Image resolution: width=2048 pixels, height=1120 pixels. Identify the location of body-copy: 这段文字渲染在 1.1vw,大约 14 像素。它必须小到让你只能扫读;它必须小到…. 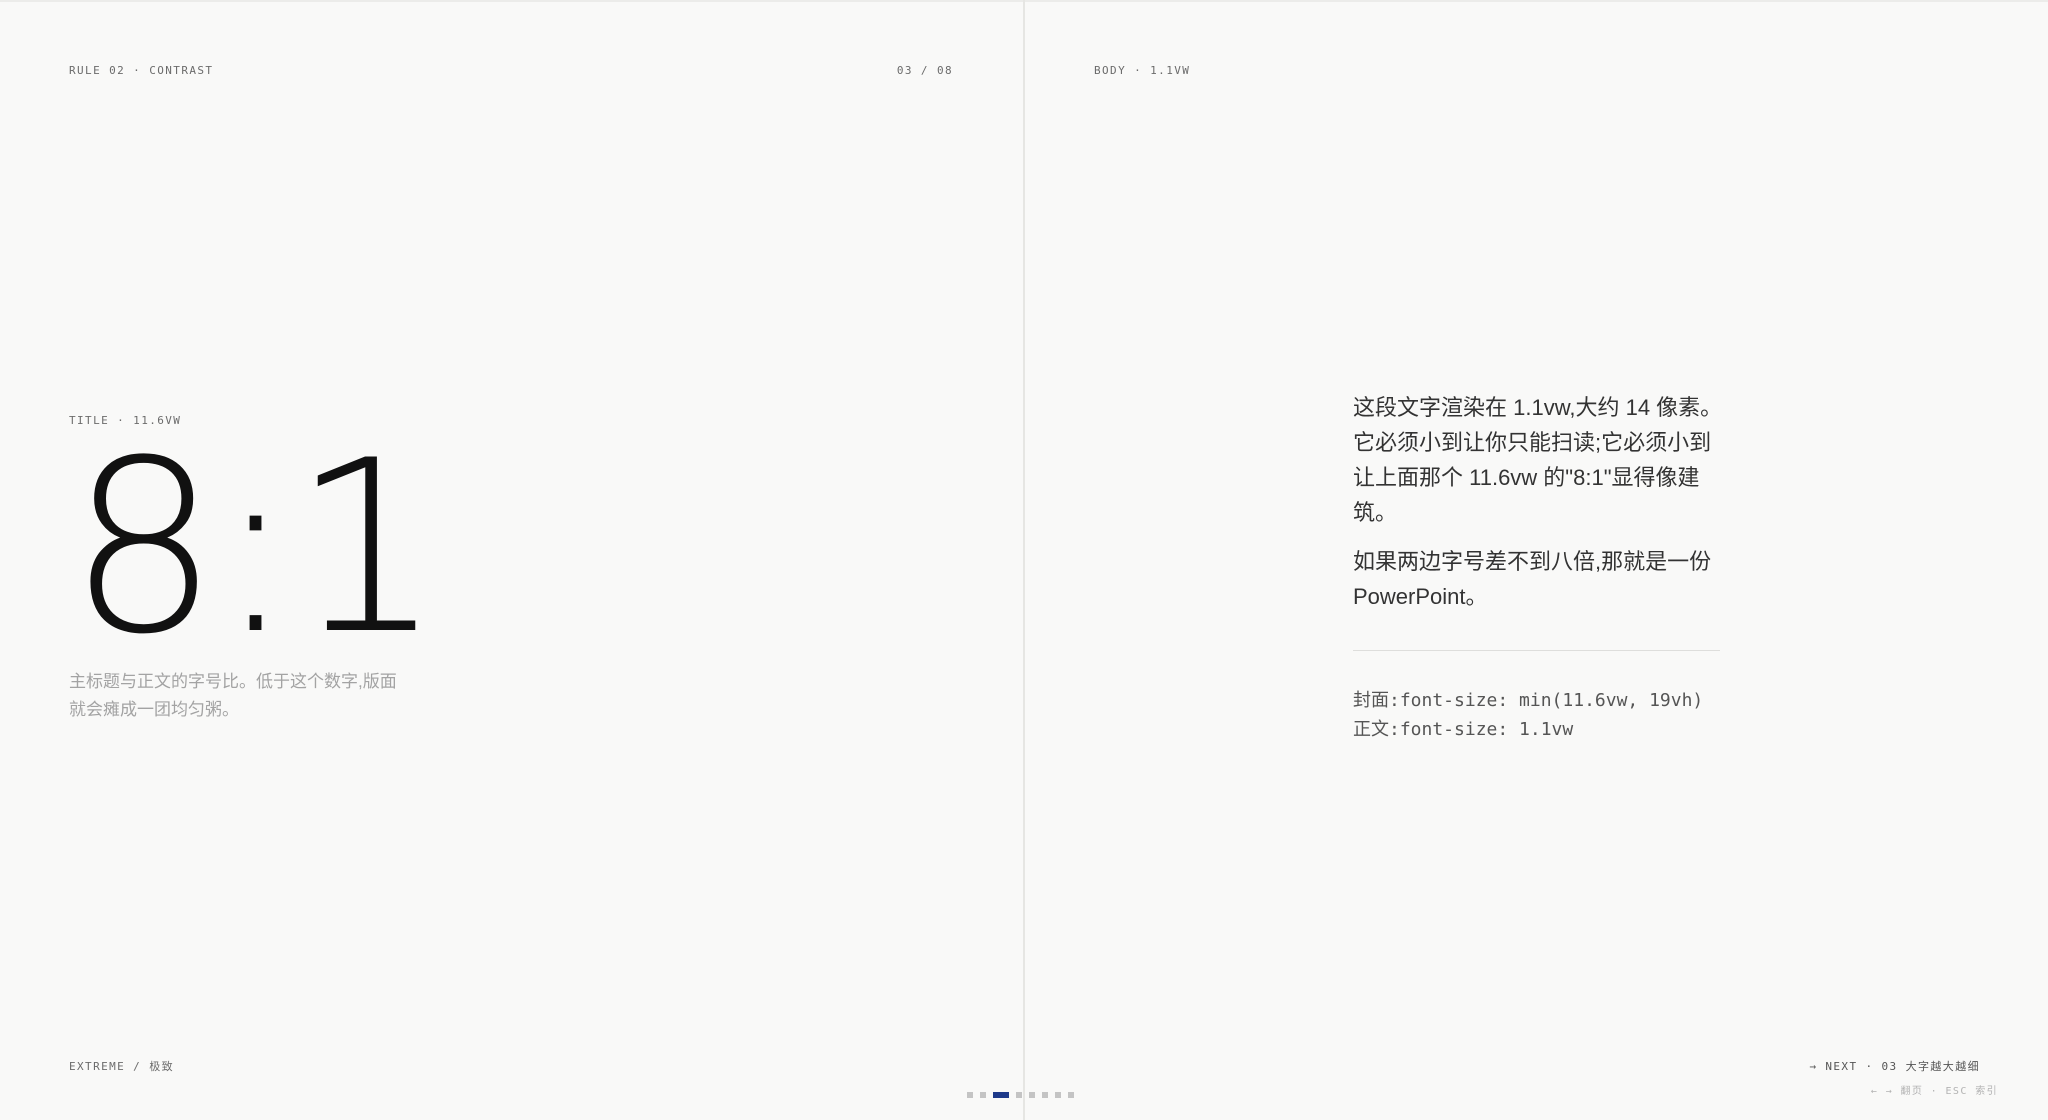
(1539, 509).